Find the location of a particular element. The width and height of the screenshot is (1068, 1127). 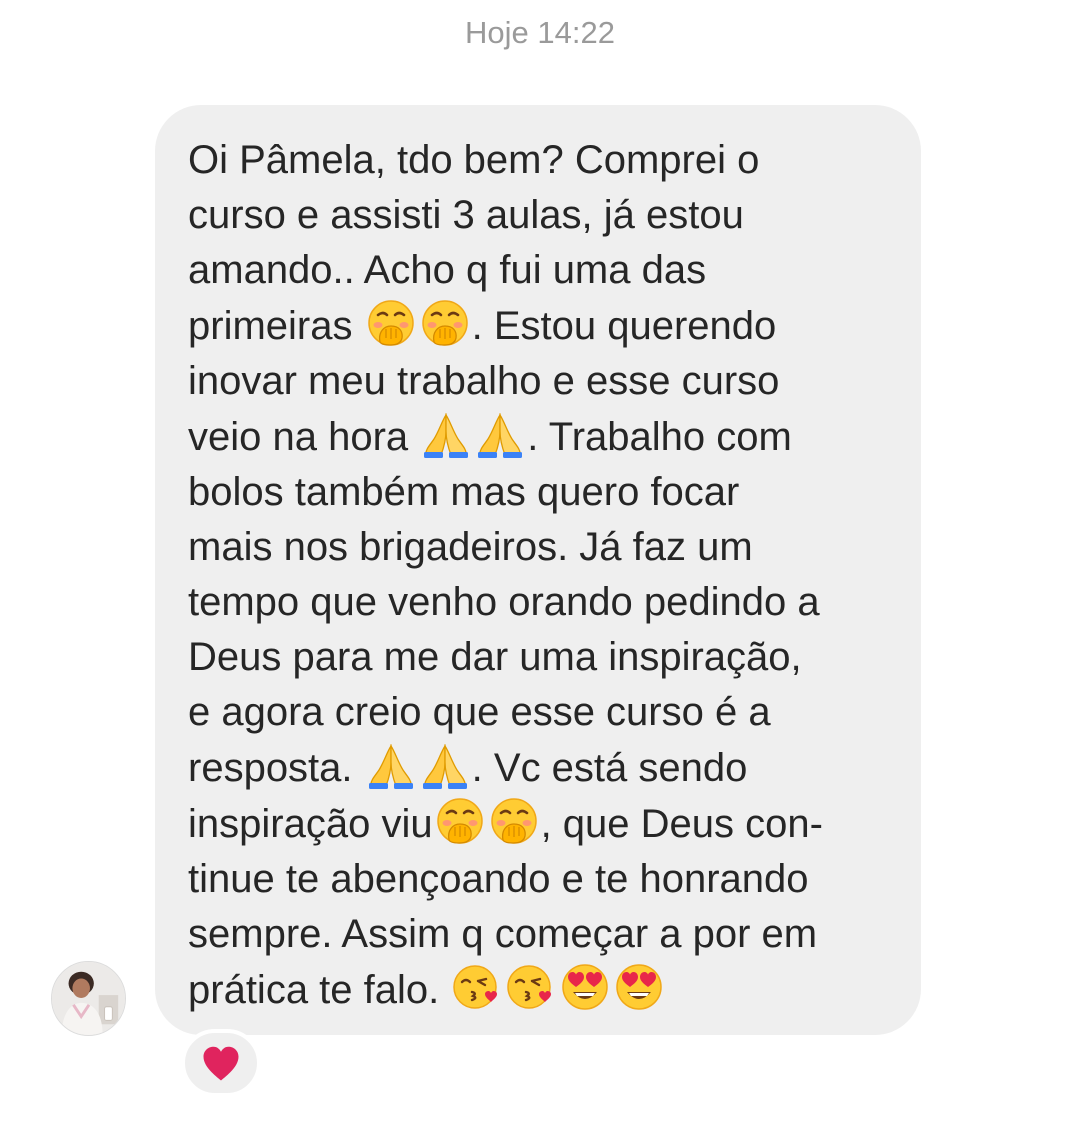

message-line: primeiras . Estou querendo is located at coordinates (548, 326).